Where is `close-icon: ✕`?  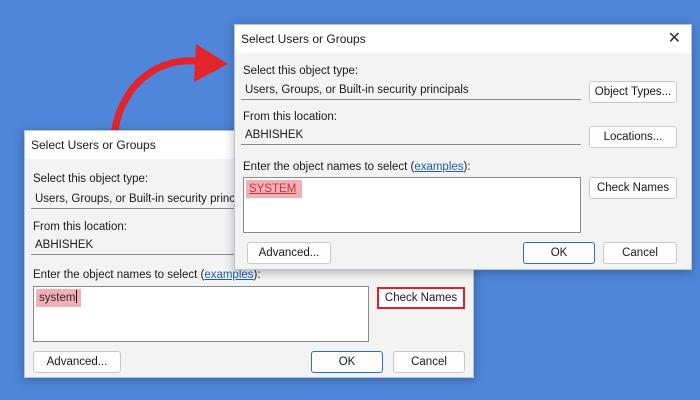 close-icon: ✕ is located at coordinates (674, 38).